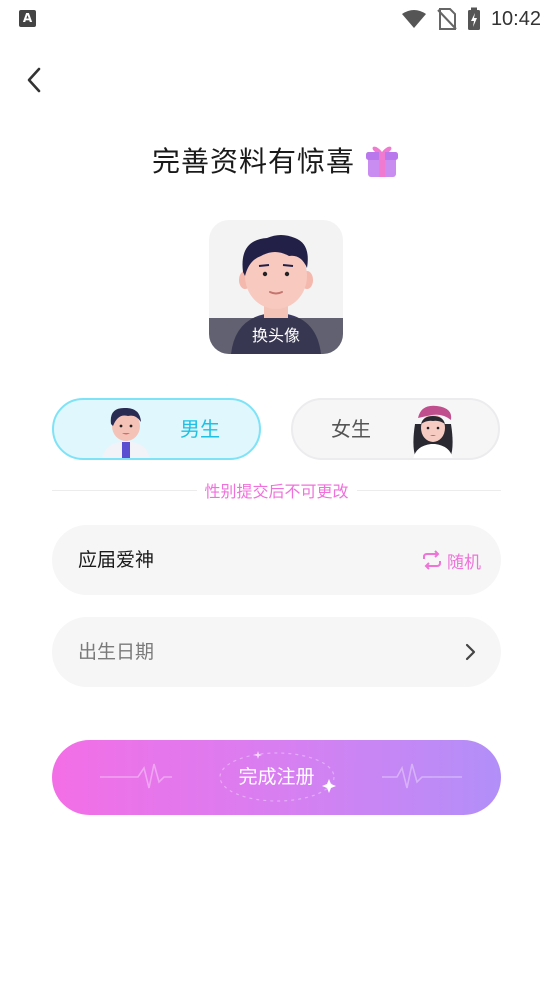 The image size is (553, 983). I want to click on random-nickname-button: 随机, so click(451, 560).